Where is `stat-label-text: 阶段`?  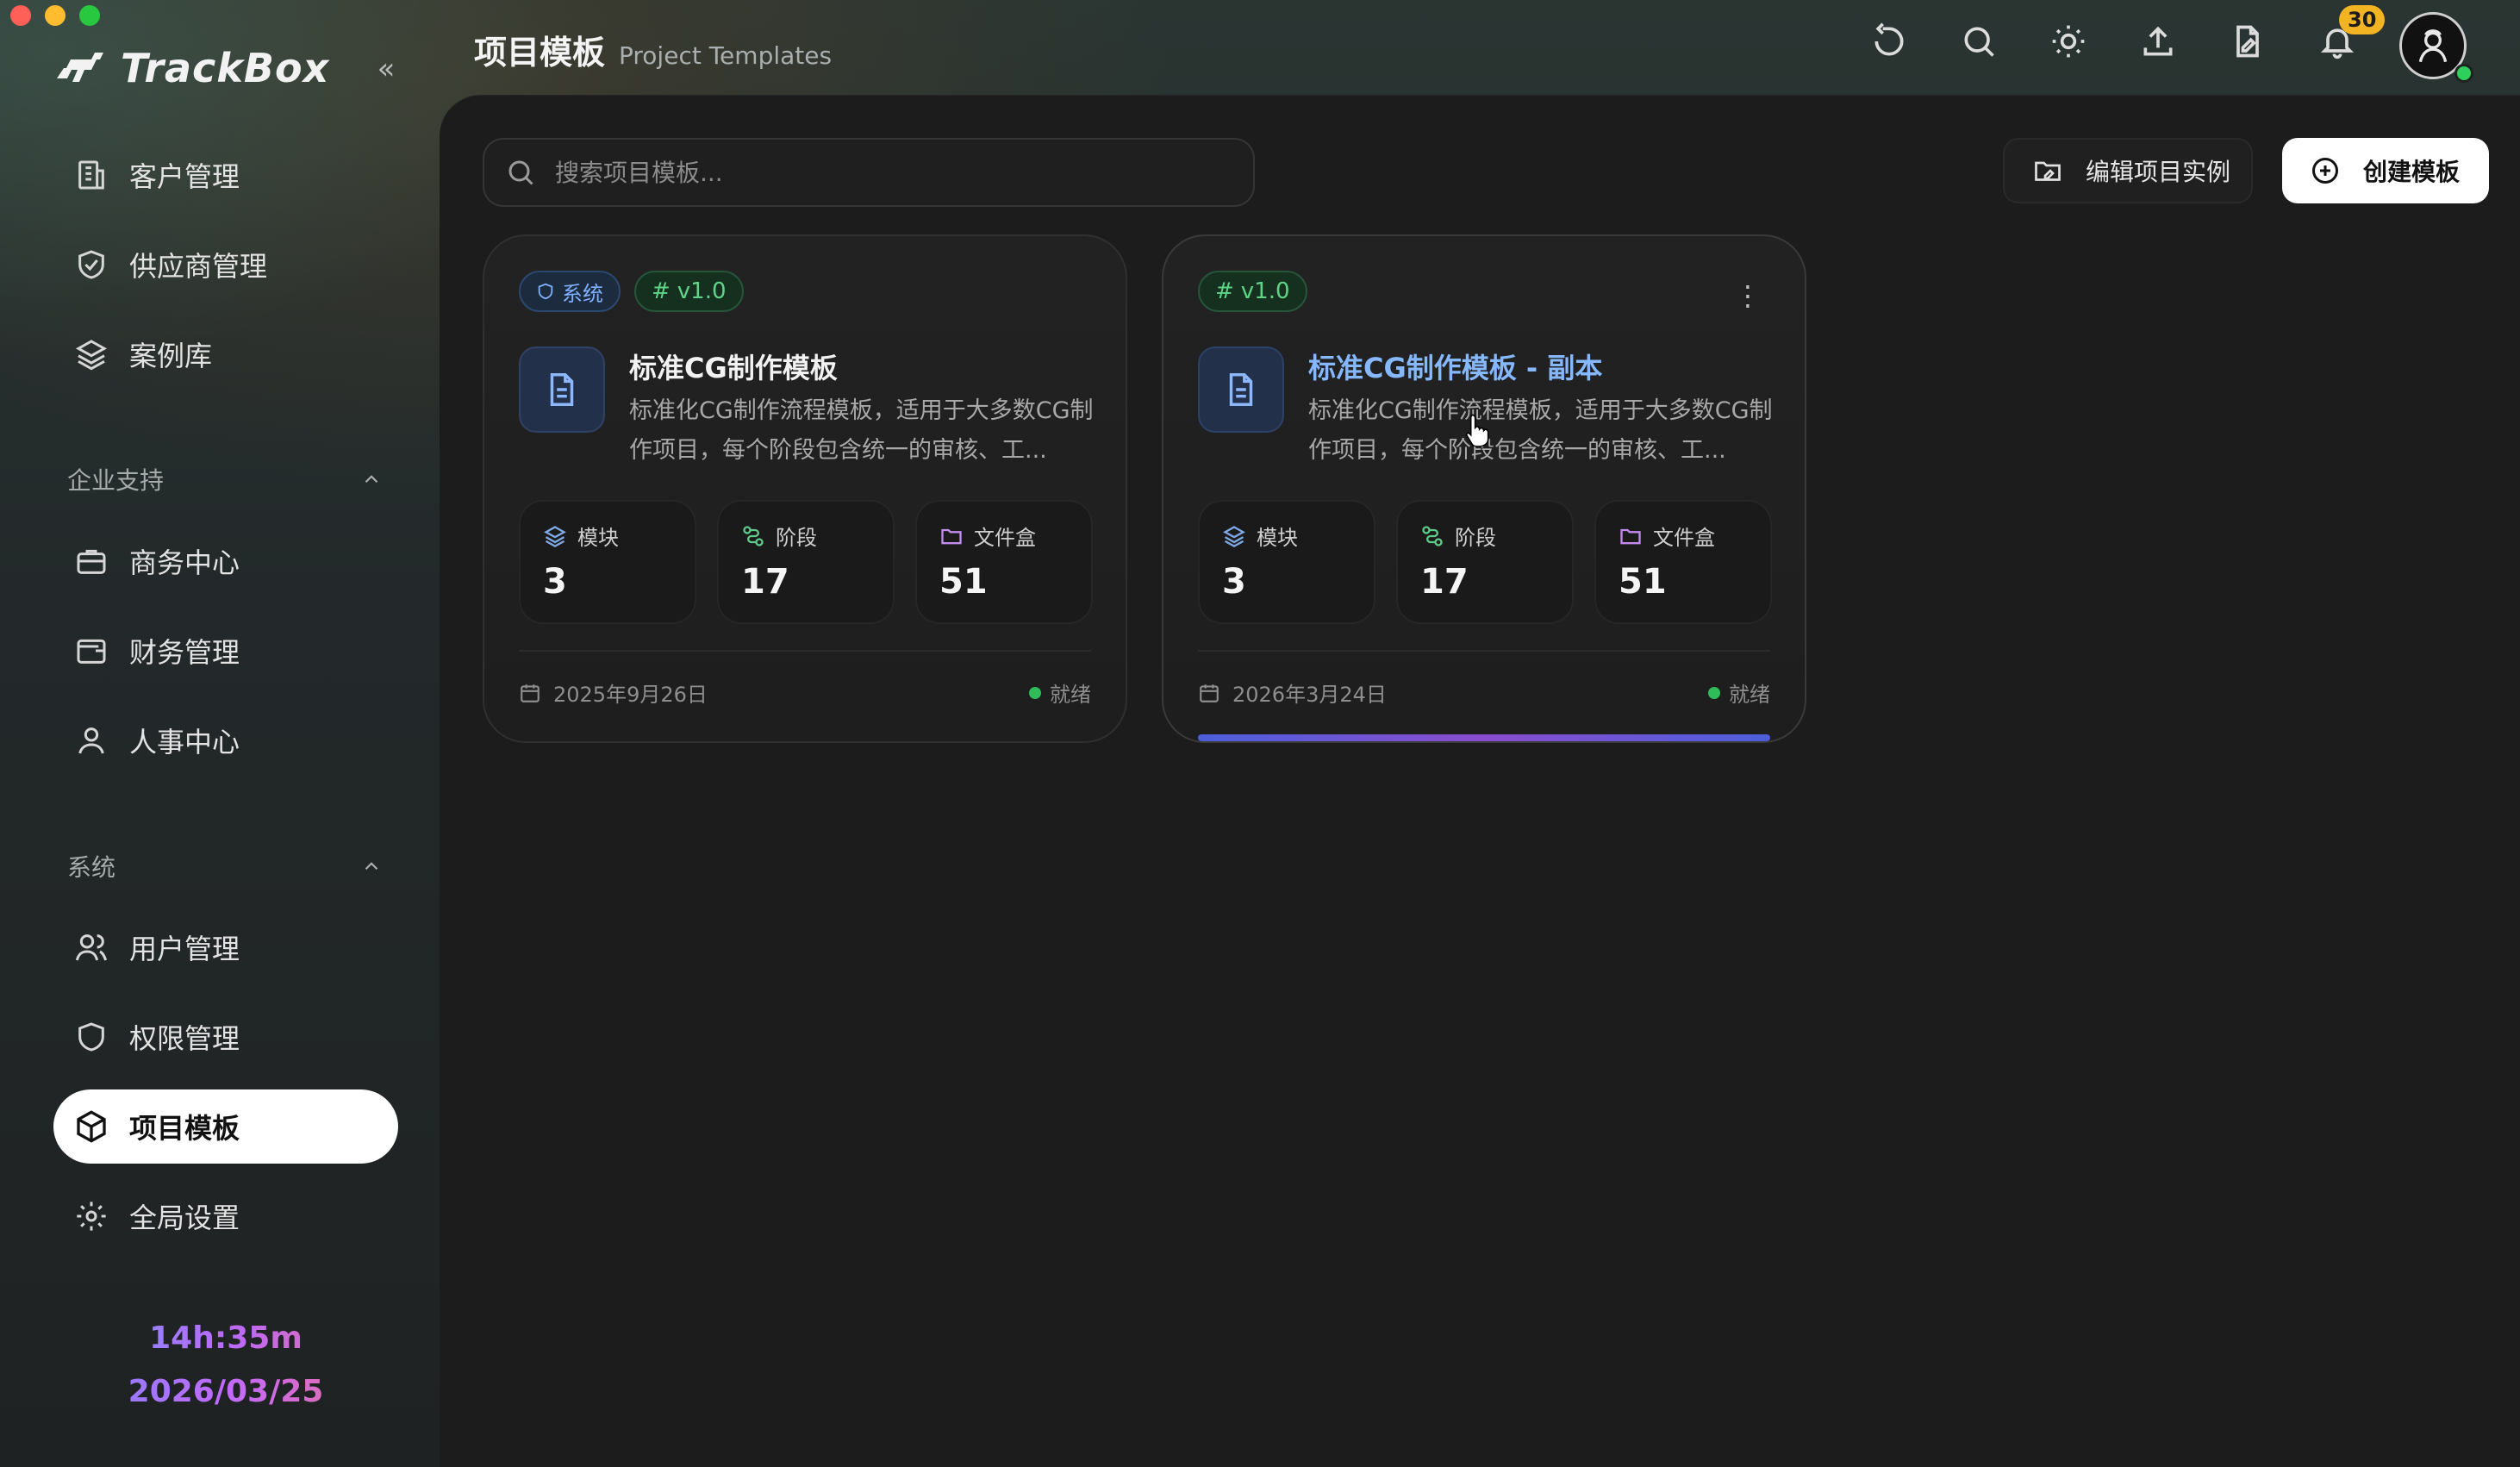
stat-label-text: 阶段 is located at coordinates (1476, 538).